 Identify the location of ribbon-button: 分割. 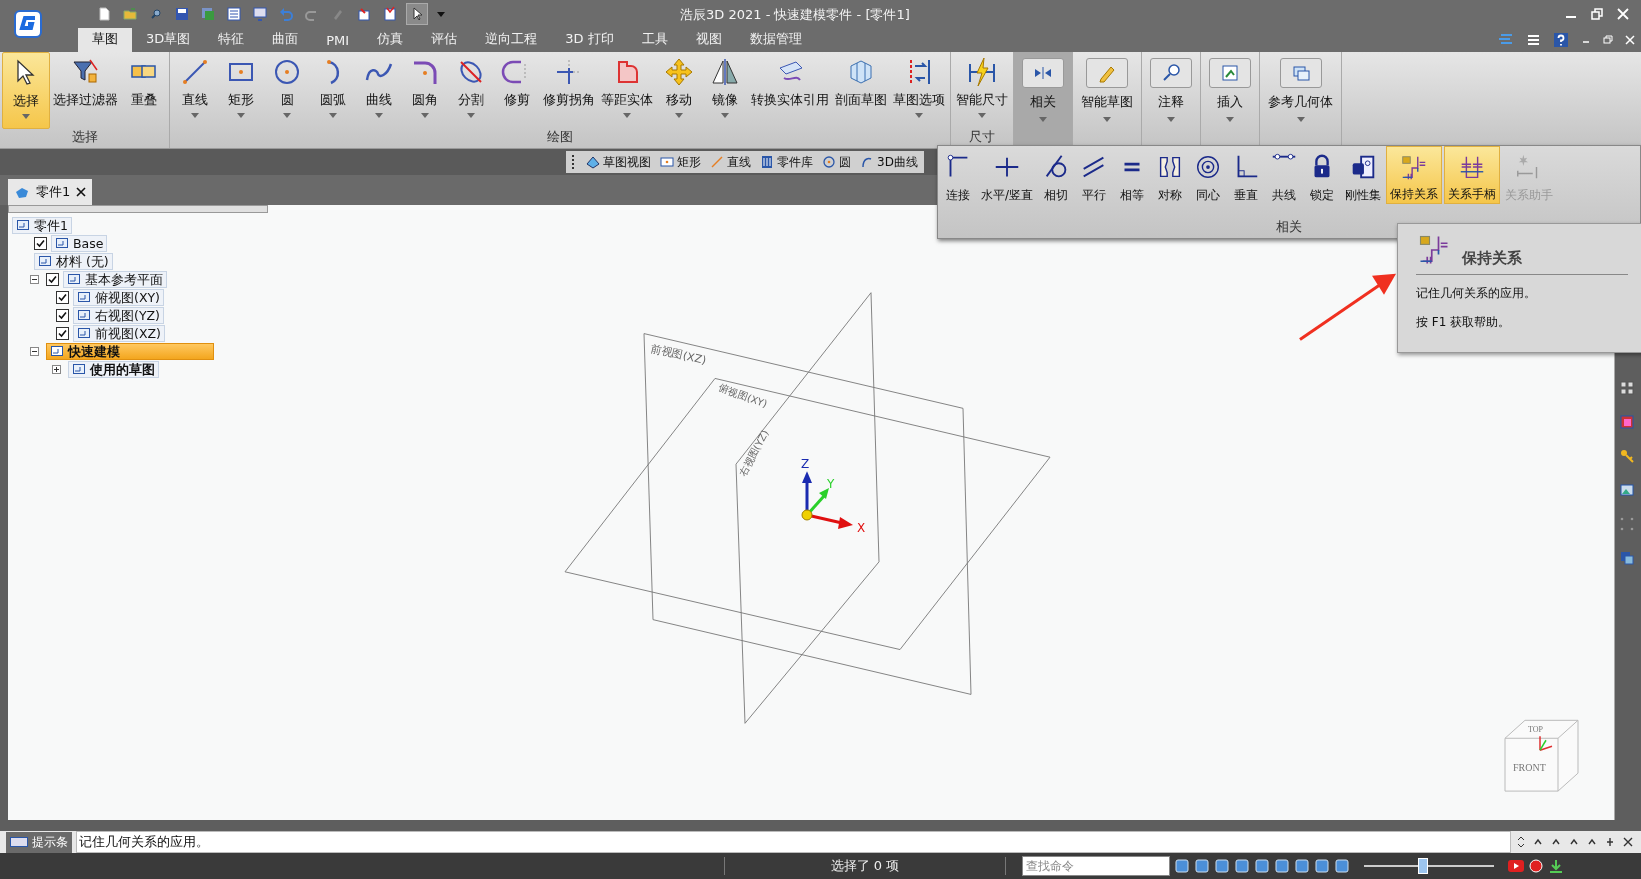
(471, 90).